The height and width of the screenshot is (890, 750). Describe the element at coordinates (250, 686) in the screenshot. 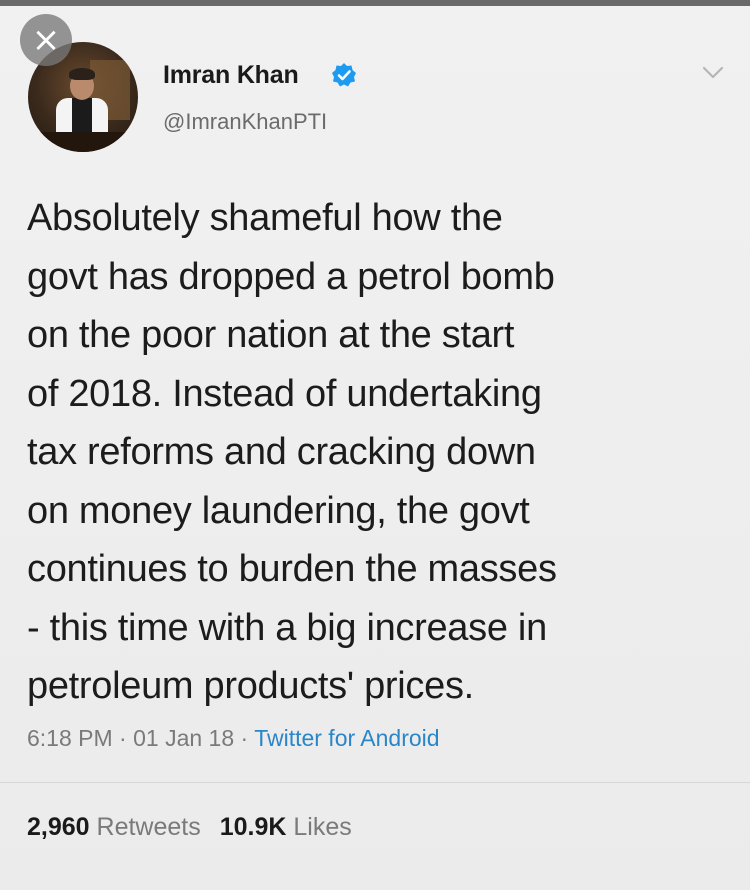

I see `tweet-text-line: petroleum products' prices.` at that location.